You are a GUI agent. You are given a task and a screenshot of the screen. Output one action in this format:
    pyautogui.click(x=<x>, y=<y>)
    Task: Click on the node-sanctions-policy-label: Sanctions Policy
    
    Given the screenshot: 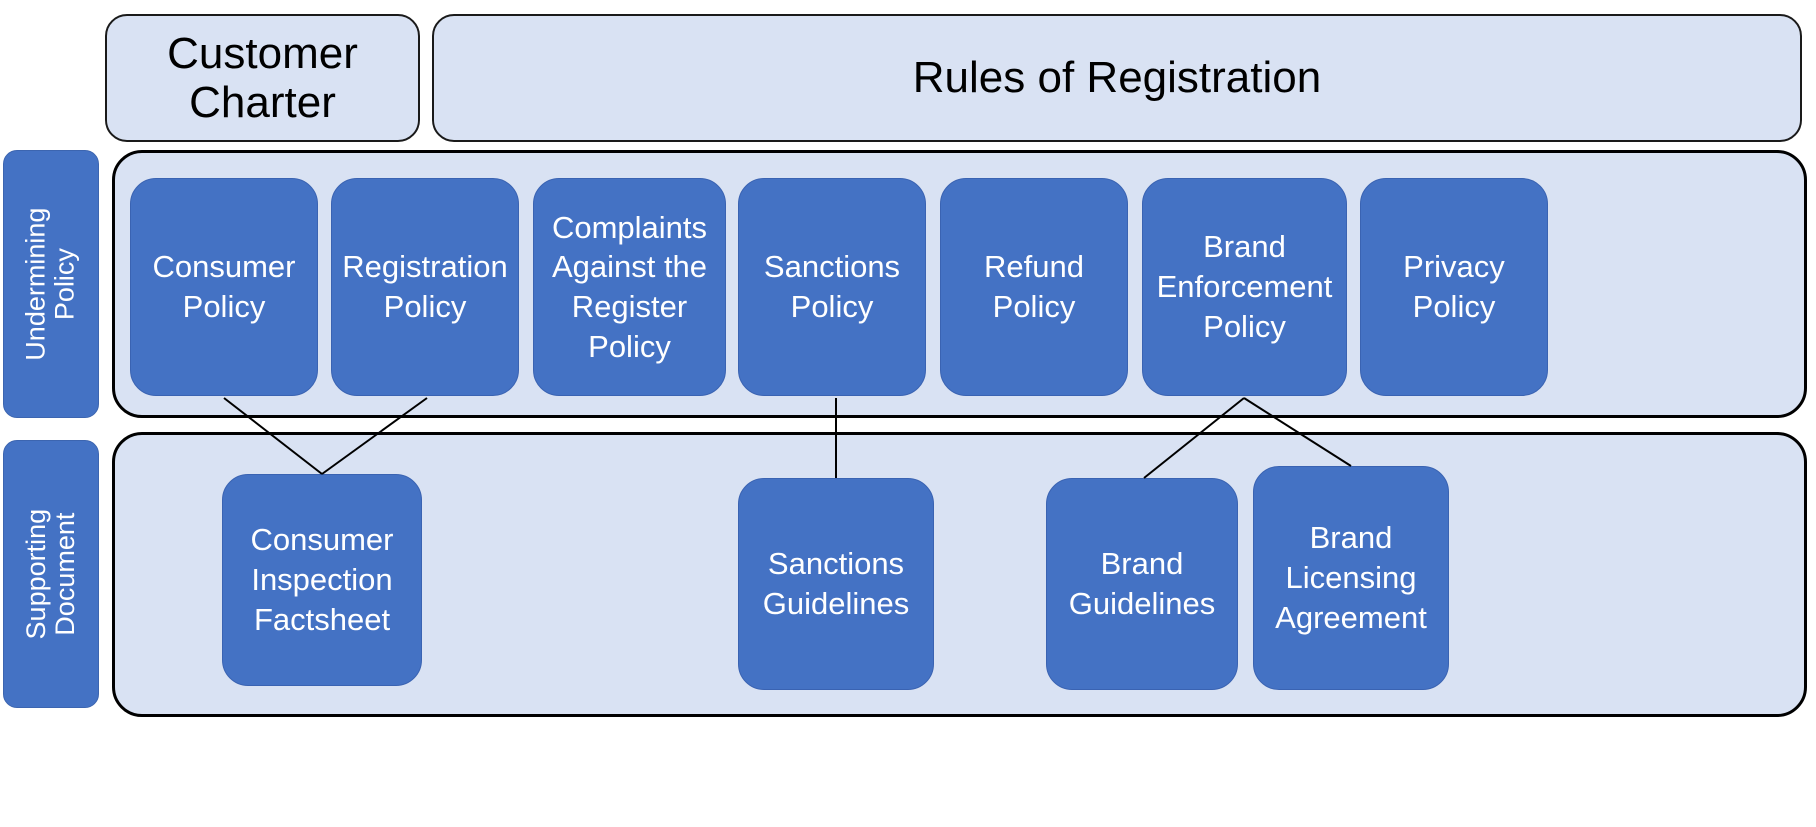 What is the action you would take?
    pyautogui.click(x=832, y=286)
    